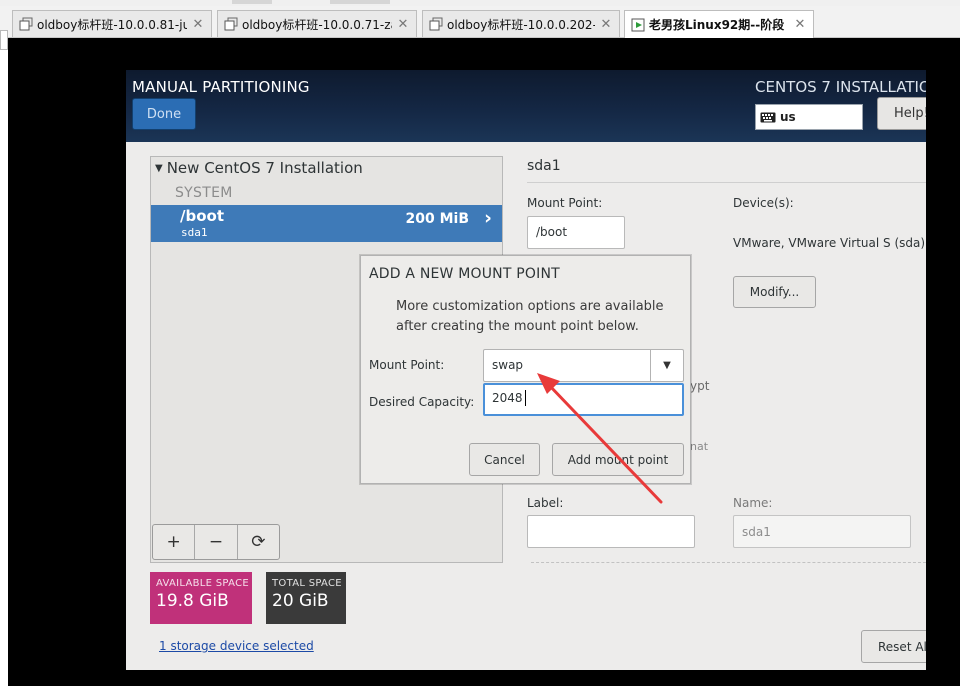 The height and width of the screenshot is (686, 960). What do you see at coordinates (822, 531) in the screenshot?
I see `name-field: sda1` at bounding box center [822, 531].